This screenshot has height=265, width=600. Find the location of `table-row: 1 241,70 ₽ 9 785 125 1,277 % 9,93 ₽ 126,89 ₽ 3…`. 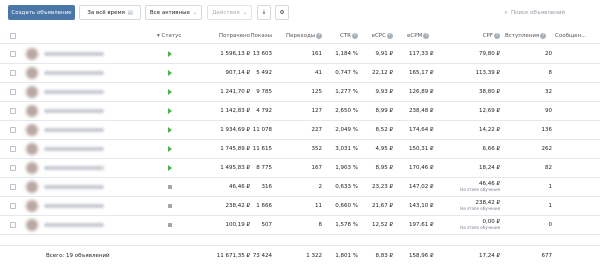

table-row: 1 241,70 ₽ 9 785 125 1,277 % 9,93 ₽ 126,89 ₽ 3… is located at coordinates (300, 92).